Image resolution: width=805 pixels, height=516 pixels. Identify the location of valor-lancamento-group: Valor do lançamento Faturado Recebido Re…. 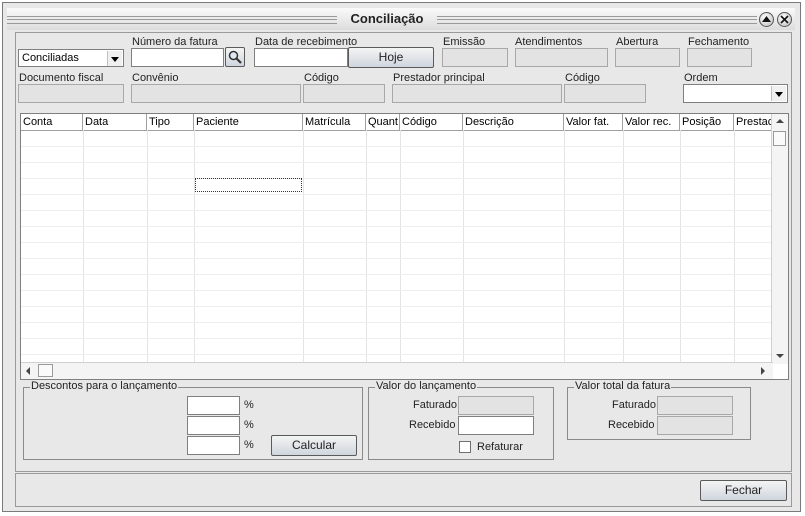
(461, 420).